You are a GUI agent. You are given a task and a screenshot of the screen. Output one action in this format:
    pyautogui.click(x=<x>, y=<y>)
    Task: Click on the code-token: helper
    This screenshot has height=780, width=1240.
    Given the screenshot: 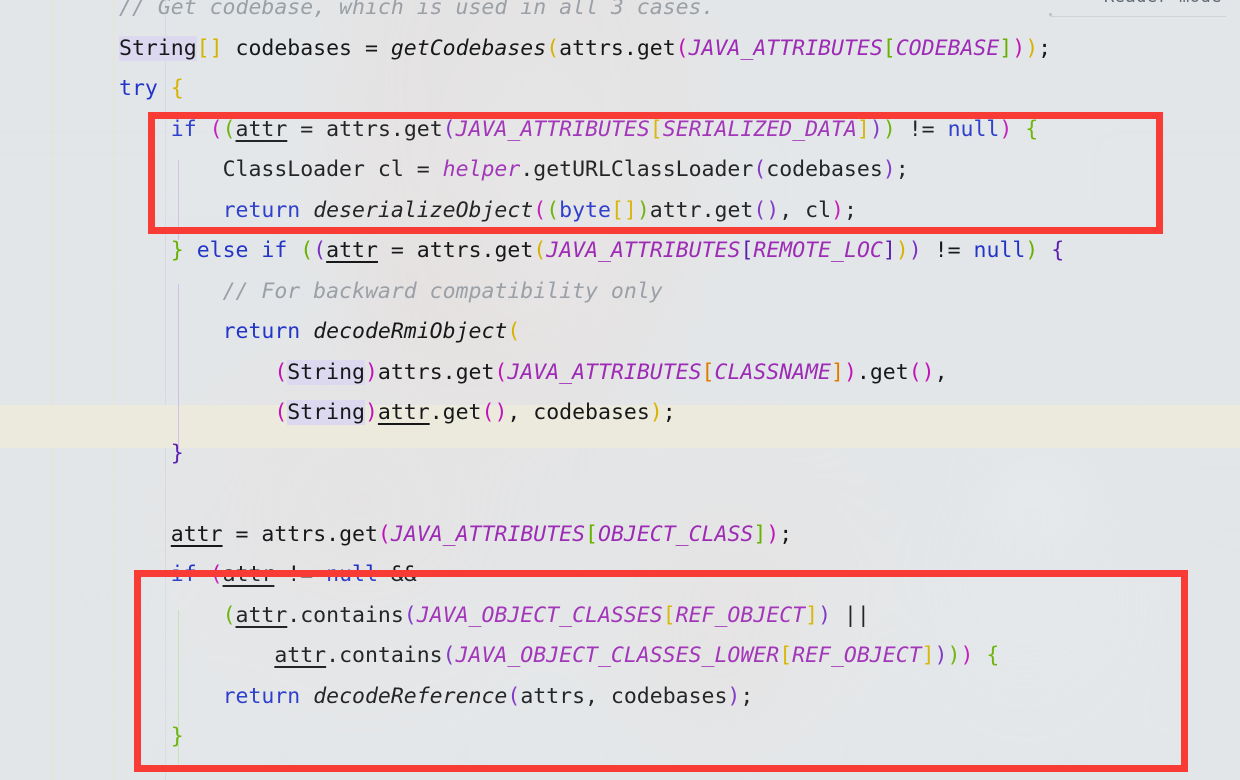 What is the action you would take?
    pyautogui.click(x=481, y=169)
    